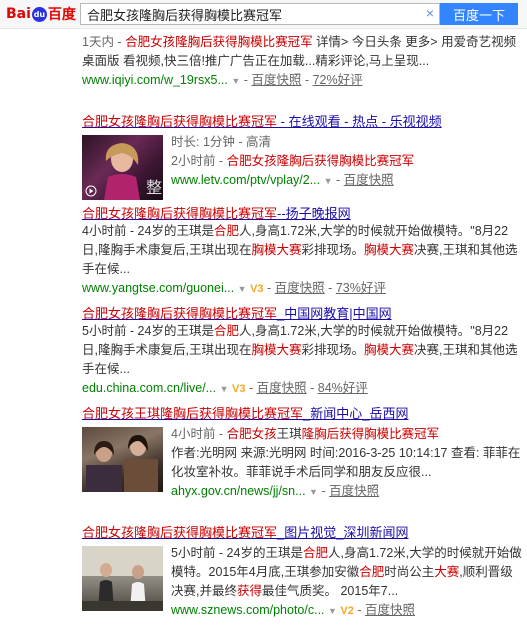 This screenshot has height=641, width=527. Describe the element at coordinates (251, 434) in the screenshot. I see `desc-highlight: 合肥女孩` at that location.